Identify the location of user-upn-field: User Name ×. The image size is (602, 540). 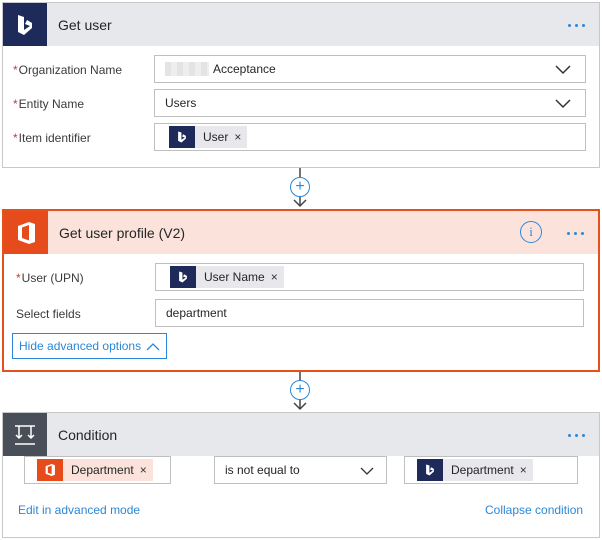
(369, 277).